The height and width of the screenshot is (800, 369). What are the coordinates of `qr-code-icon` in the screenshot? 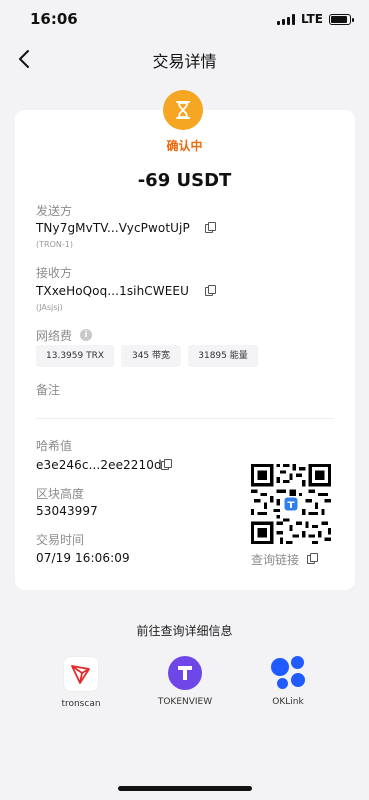 It's located at (291, 504).